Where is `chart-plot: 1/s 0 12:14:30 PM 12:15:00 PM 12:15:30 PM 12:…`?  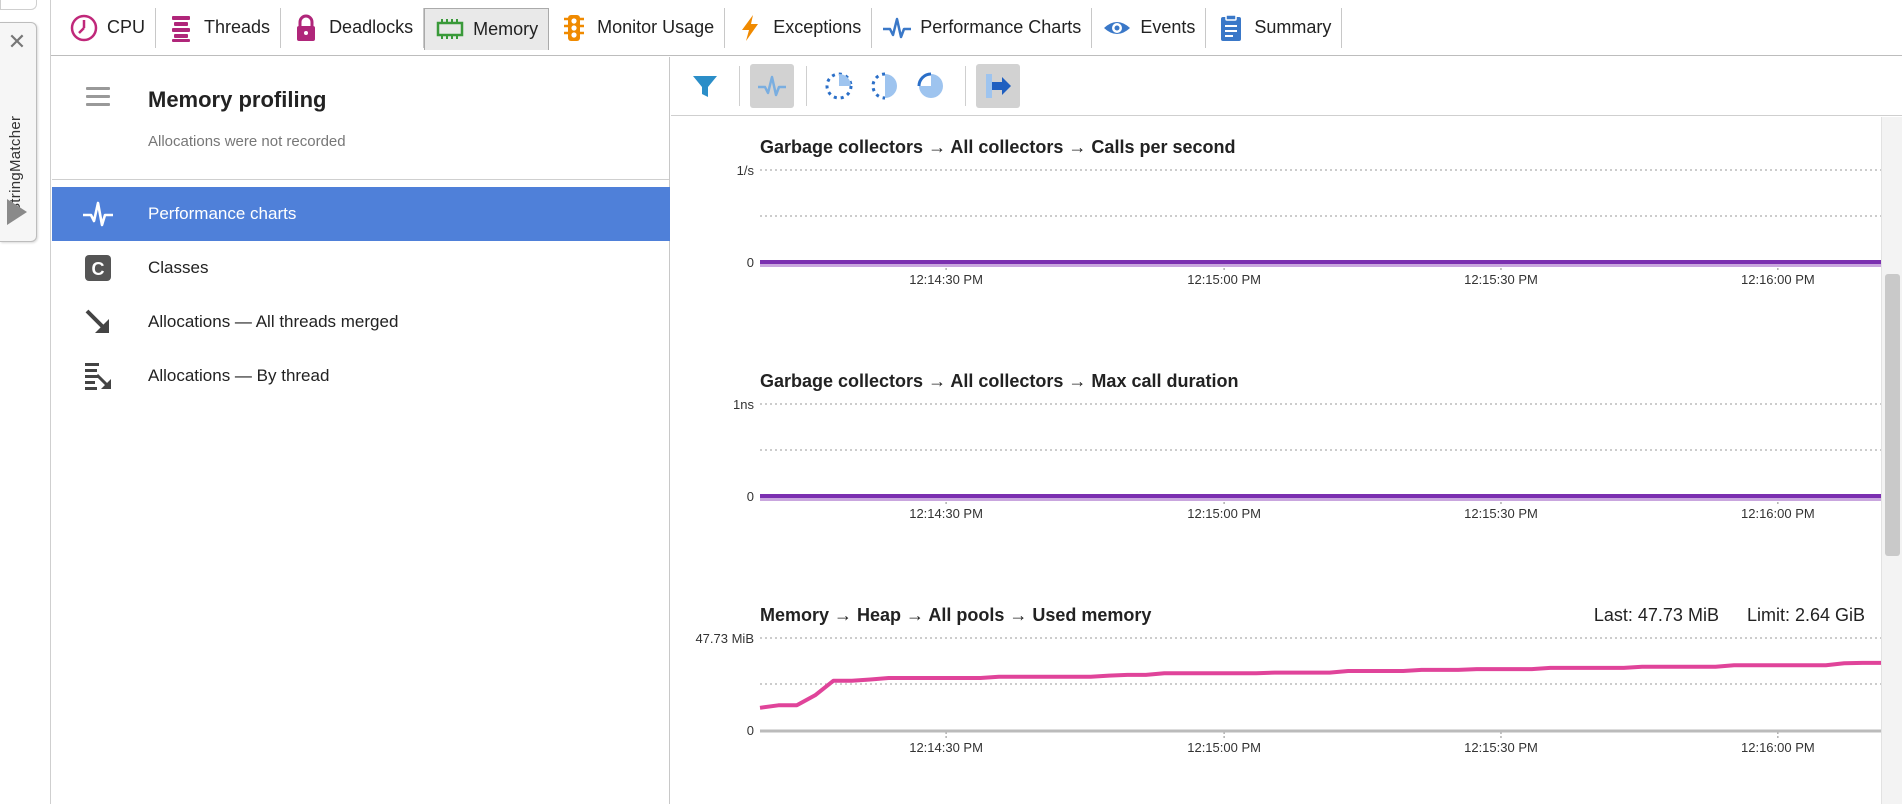
chart-plot: 1/s 0 12:14:30 PM 12:15:00 PM 12:15:30 PM 12:… is located at coordinates (1309, 225).